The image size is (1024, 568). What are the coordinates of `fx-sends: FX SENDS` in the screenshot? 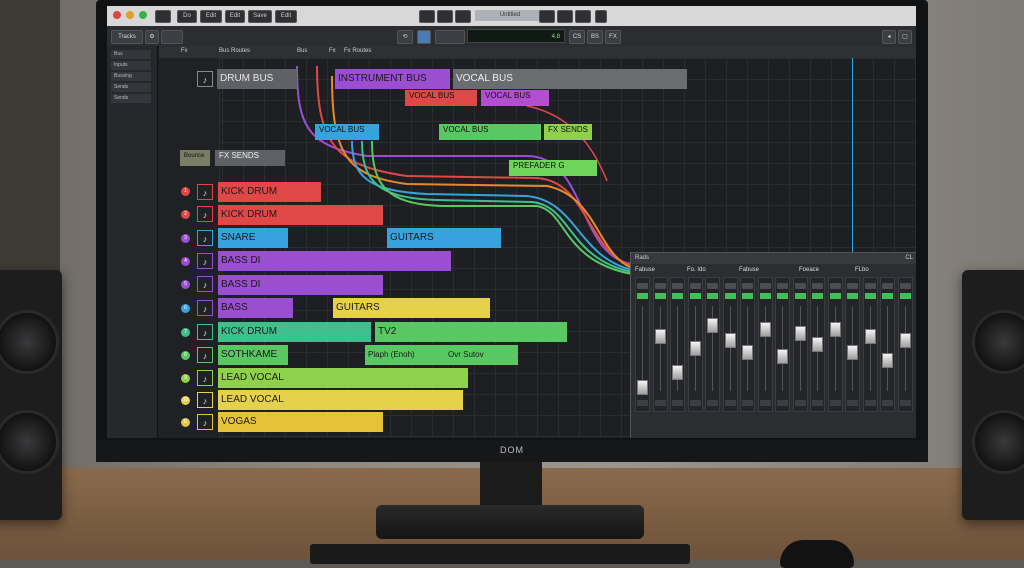 It's located at (250, 158).